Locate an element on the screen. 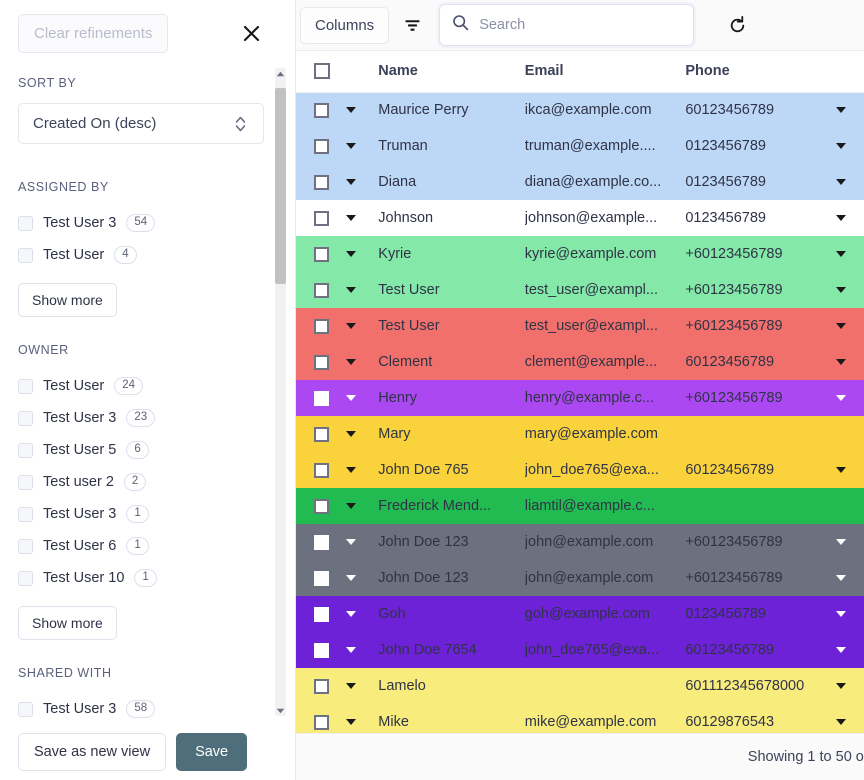 The height and width of the screenshot is (780, 864). show-more-owner-button: Show more is located at coordinates (67, 623).